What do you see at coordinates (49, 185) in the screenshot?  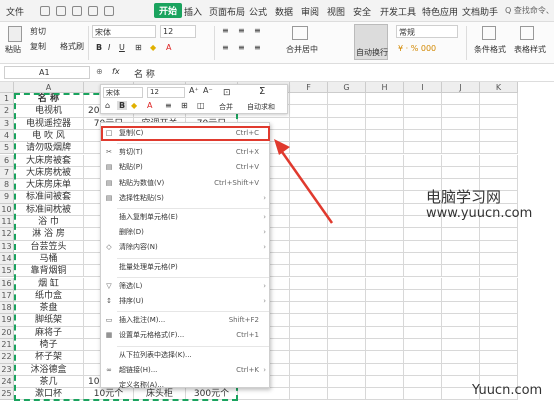 I see `table-cell: 大床房床单` at bounding box center [49, 185].